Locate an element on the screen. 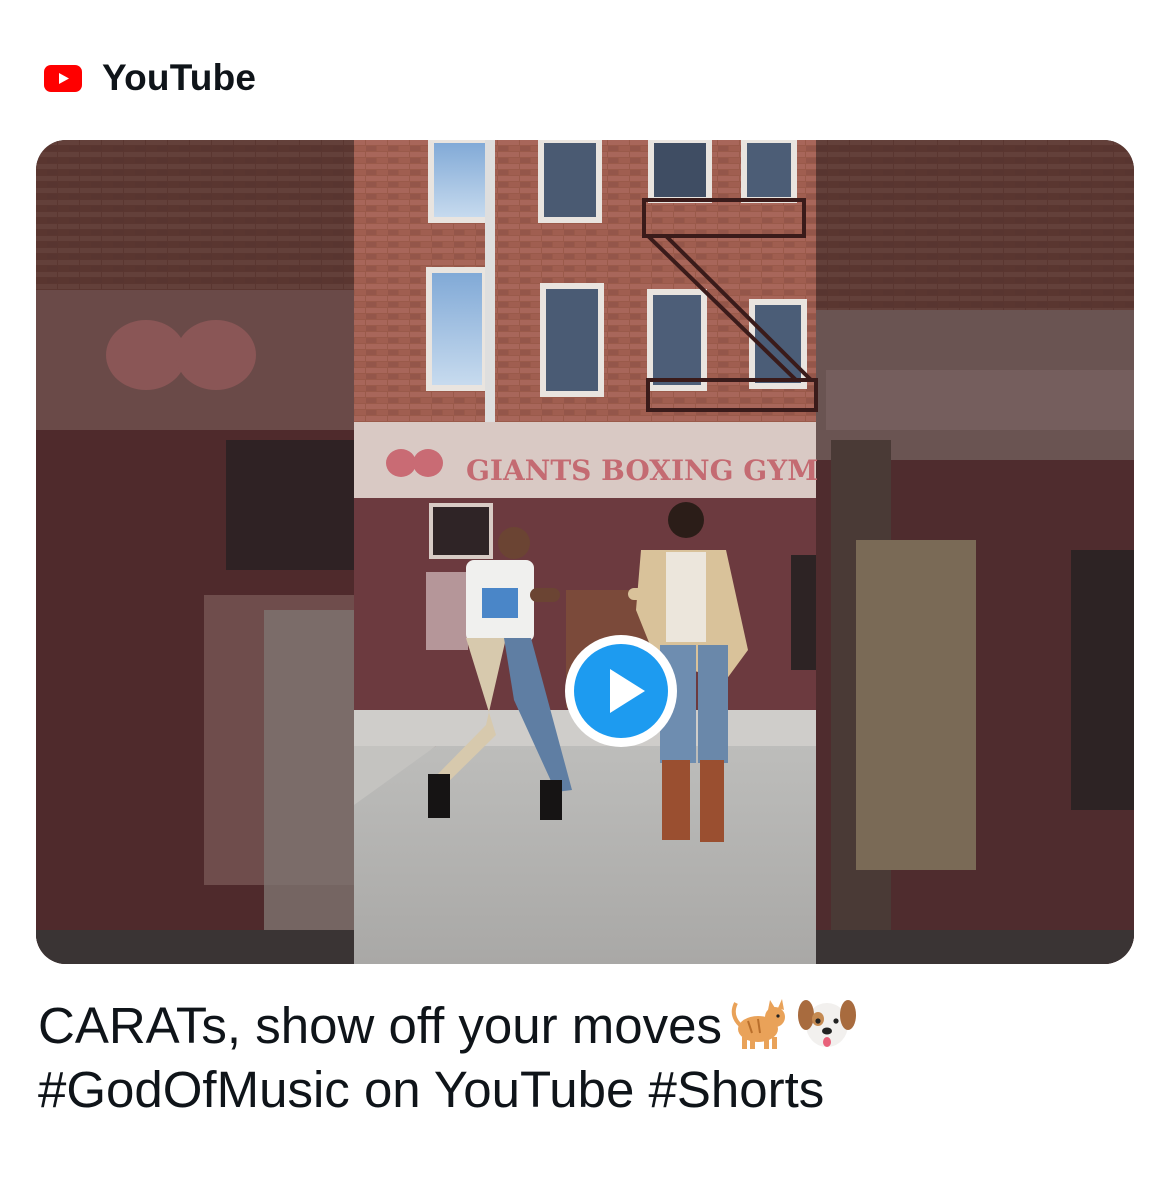  cat-emoji-icon is located at coordinates (758, 1024).